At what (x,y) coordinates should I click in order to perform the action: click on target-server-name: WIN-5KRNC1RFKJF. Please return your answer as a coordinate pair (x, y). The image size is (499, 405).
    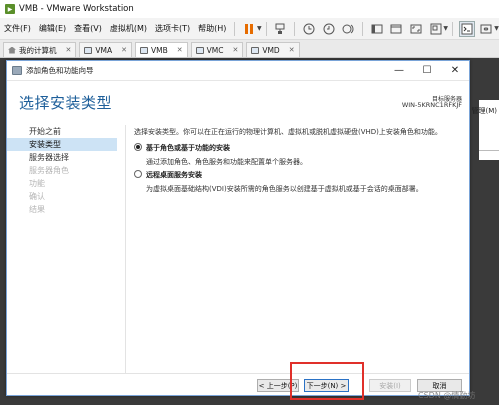
    Looking at the image, I should click on (431, 105).